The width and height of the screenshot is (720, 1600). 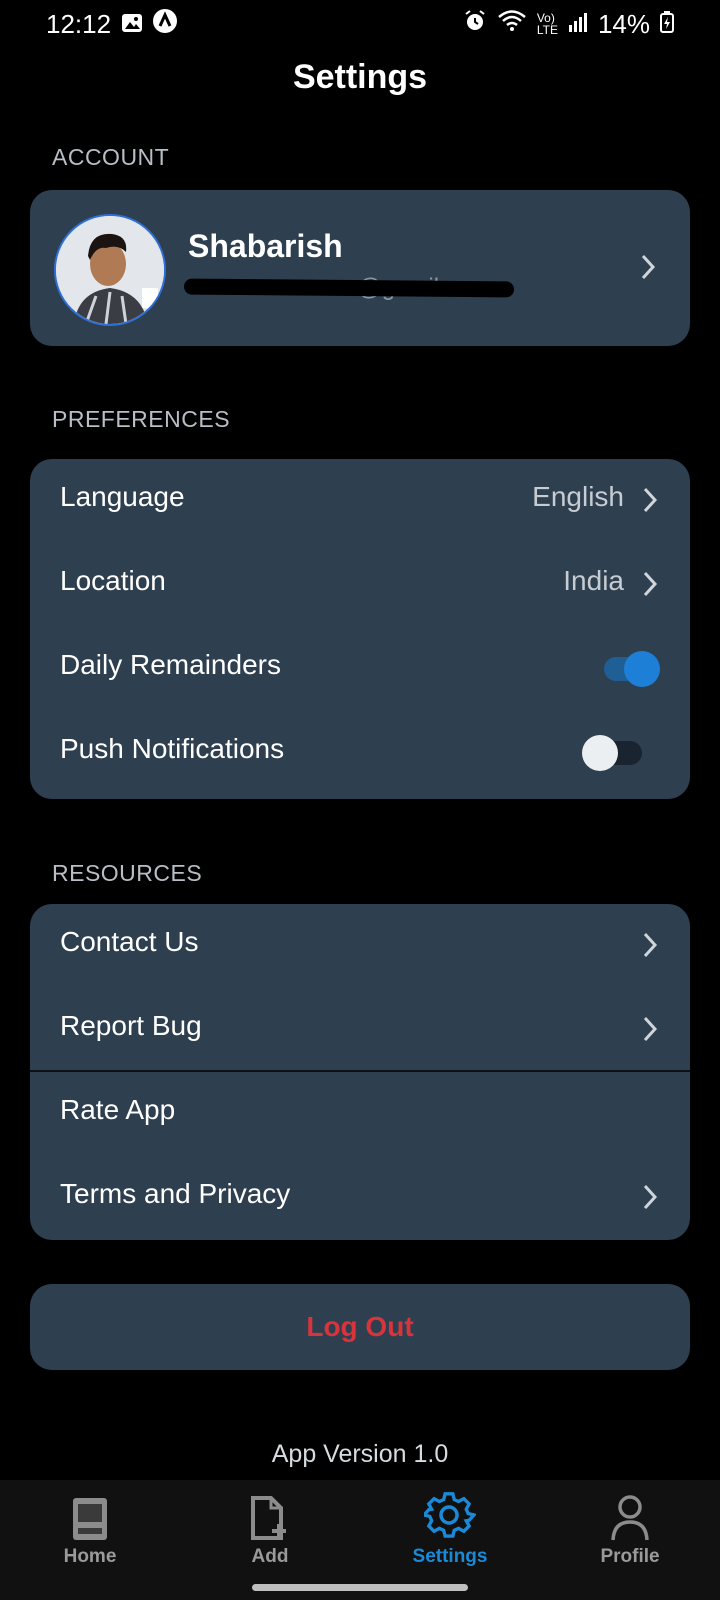 I want to click on nav-profile: Profile, so click(x=630, y=1536).